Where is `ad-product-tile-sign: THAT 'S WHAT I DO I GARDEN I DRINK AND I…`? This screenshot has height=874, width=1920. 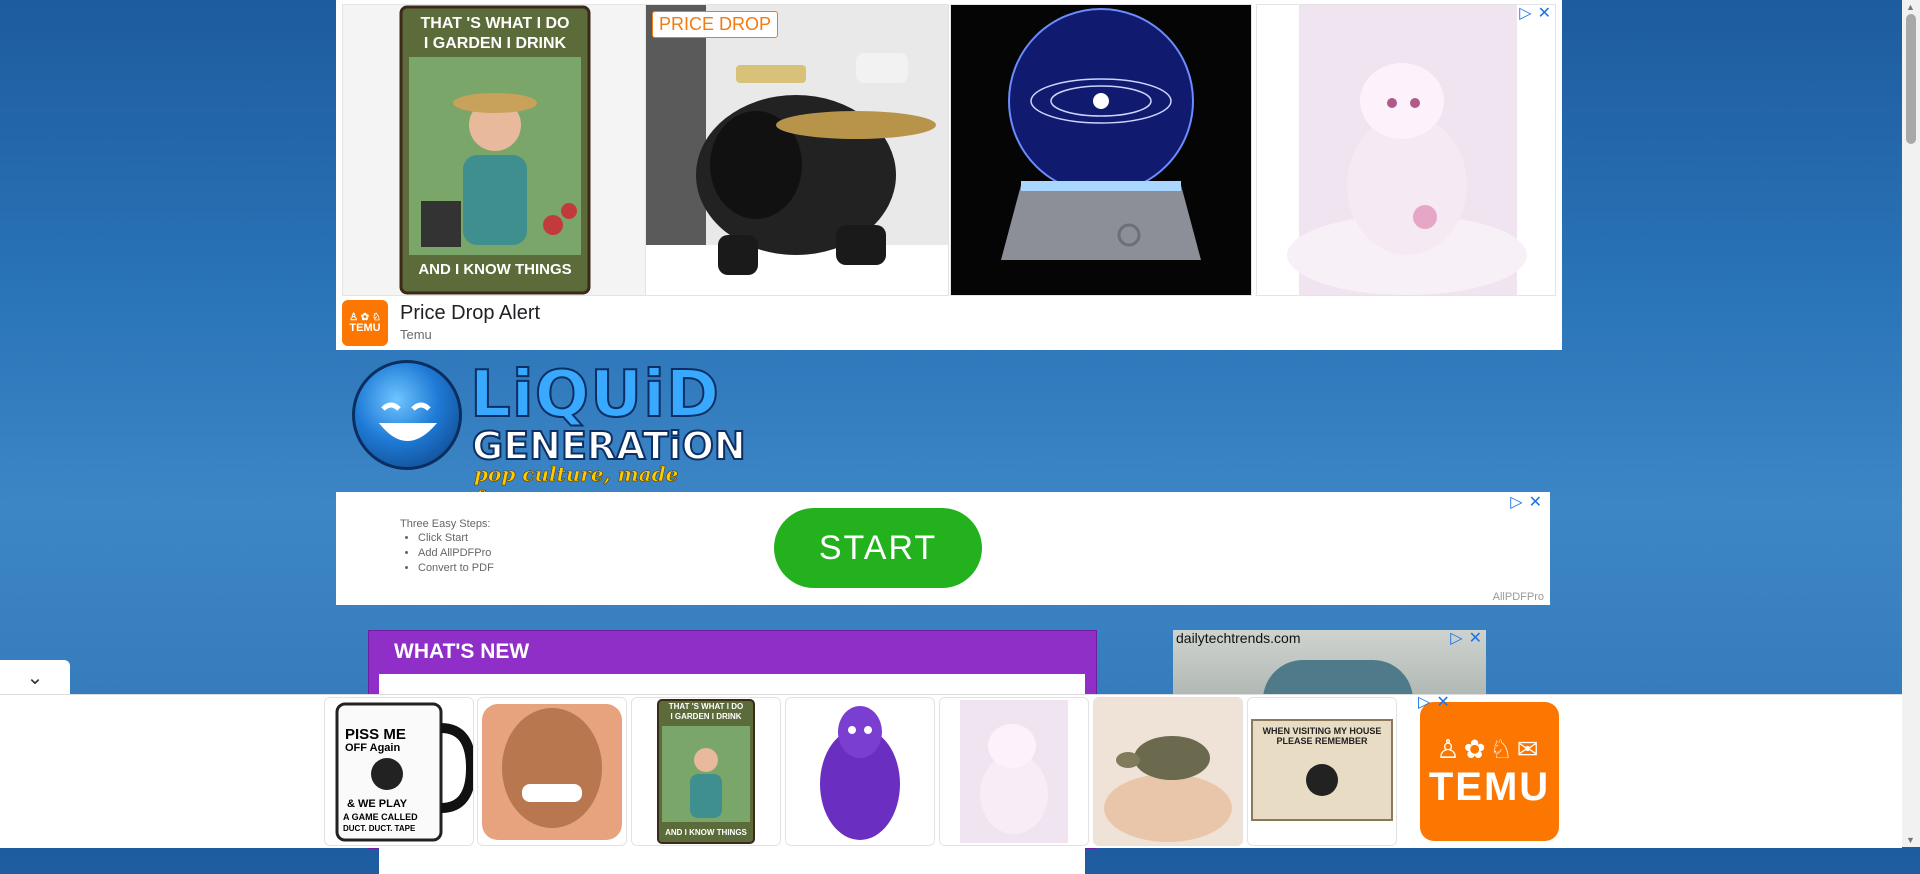
ad-product-tile-sign: THAT 'S WHAT I DO I GARDEN I DRINK AND I… is located at coordinates (495, 150).